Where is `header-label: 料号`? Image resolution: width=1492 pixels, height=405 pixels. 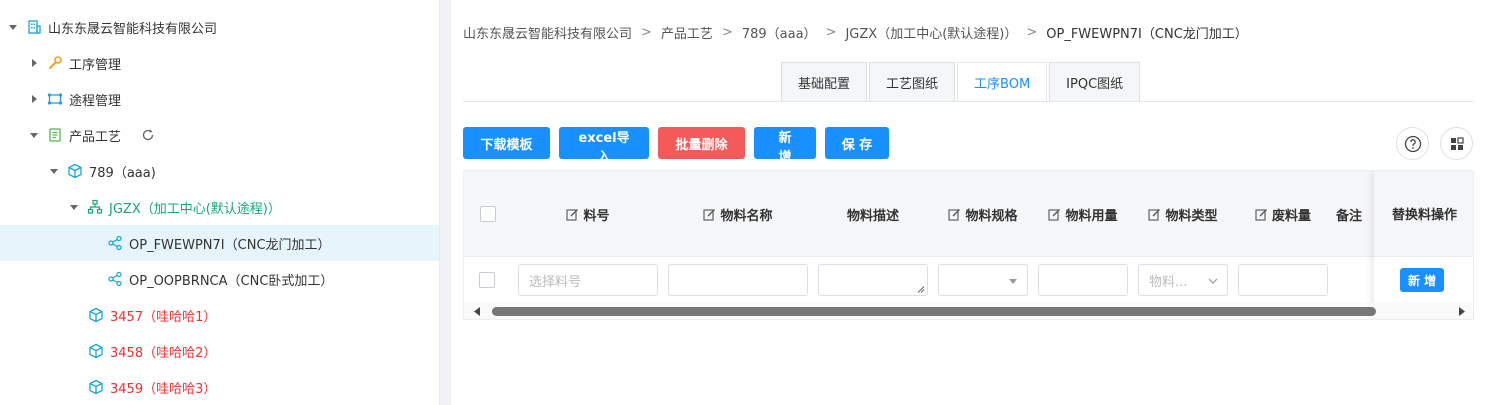
header-label: 料号 is located at coordinates (596, 216).